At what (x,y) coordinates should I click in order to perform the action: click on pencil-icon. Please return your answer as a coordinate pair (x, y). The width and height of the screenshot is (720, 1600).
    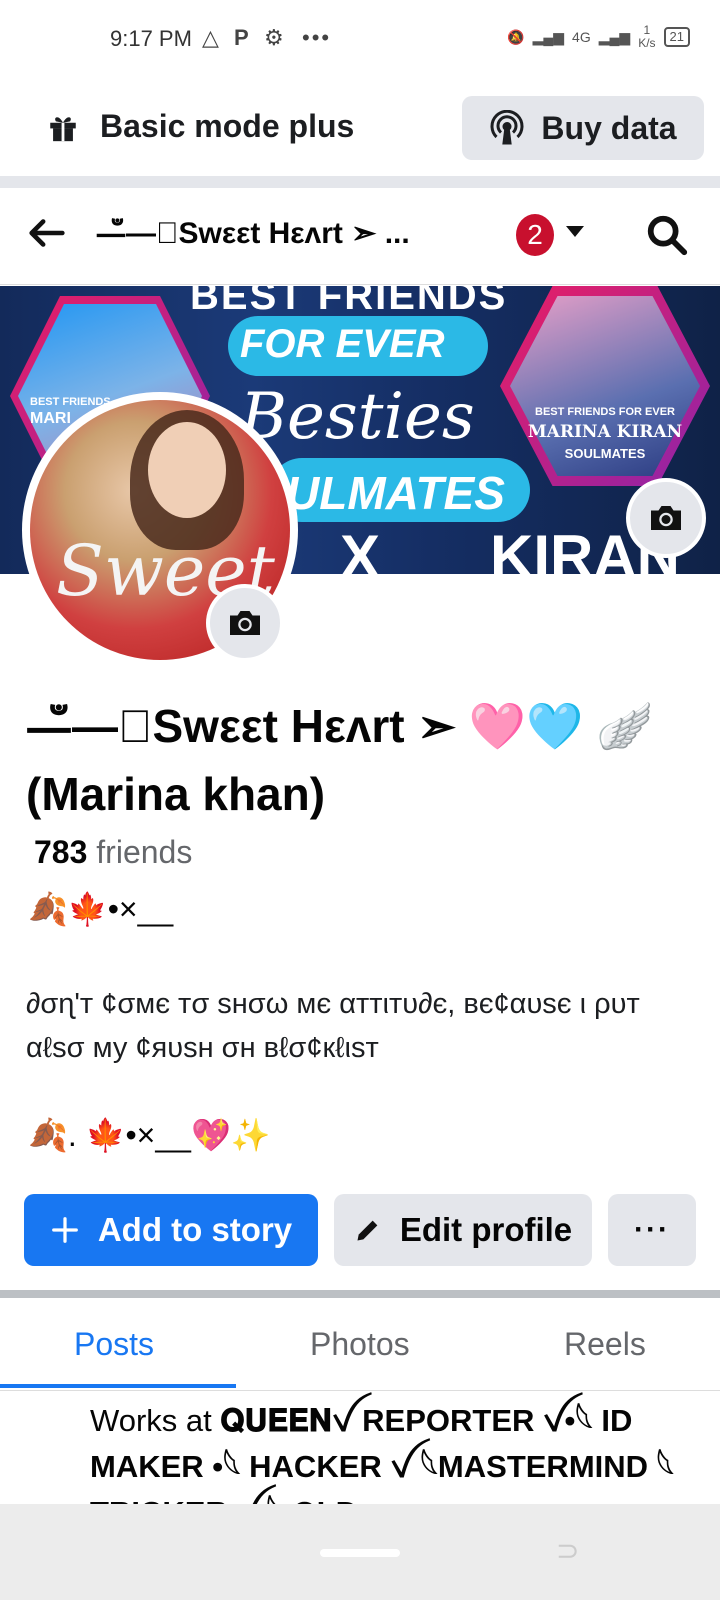
    Looking at the image, I should click on (367, 1230).